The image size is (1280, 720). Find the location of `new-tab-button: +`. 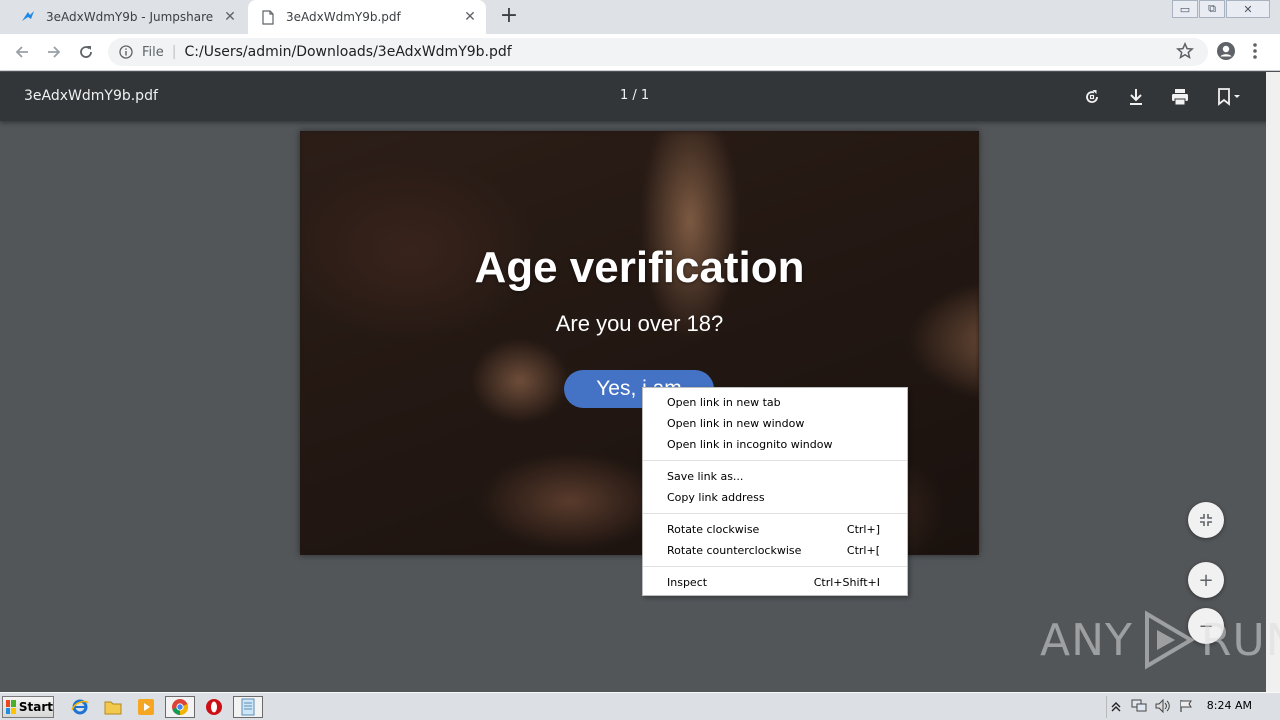

new-tab-button: + is located at coordinates (509, 16).